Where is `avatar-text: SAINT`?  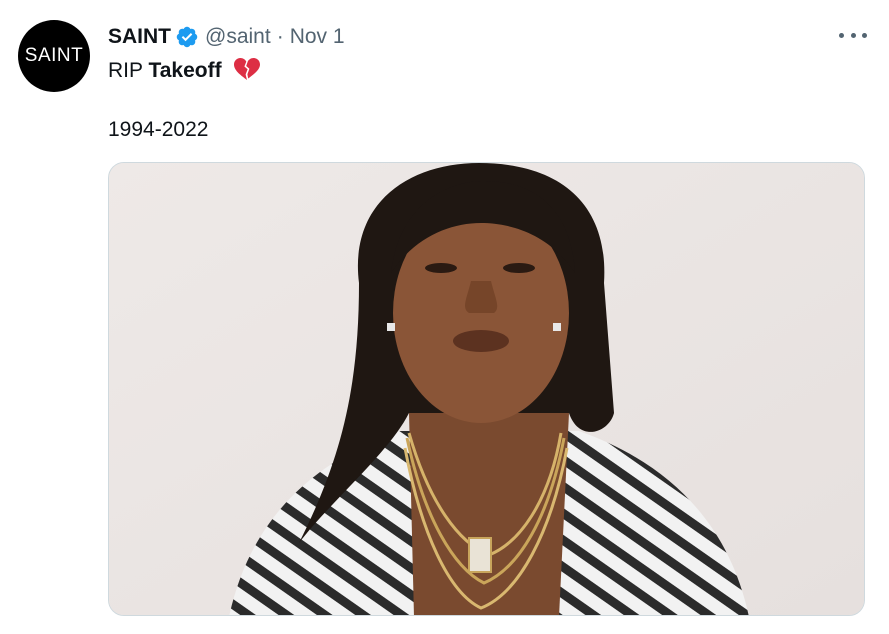 avatar-text: SAINT is located at coordinates (54, 55).